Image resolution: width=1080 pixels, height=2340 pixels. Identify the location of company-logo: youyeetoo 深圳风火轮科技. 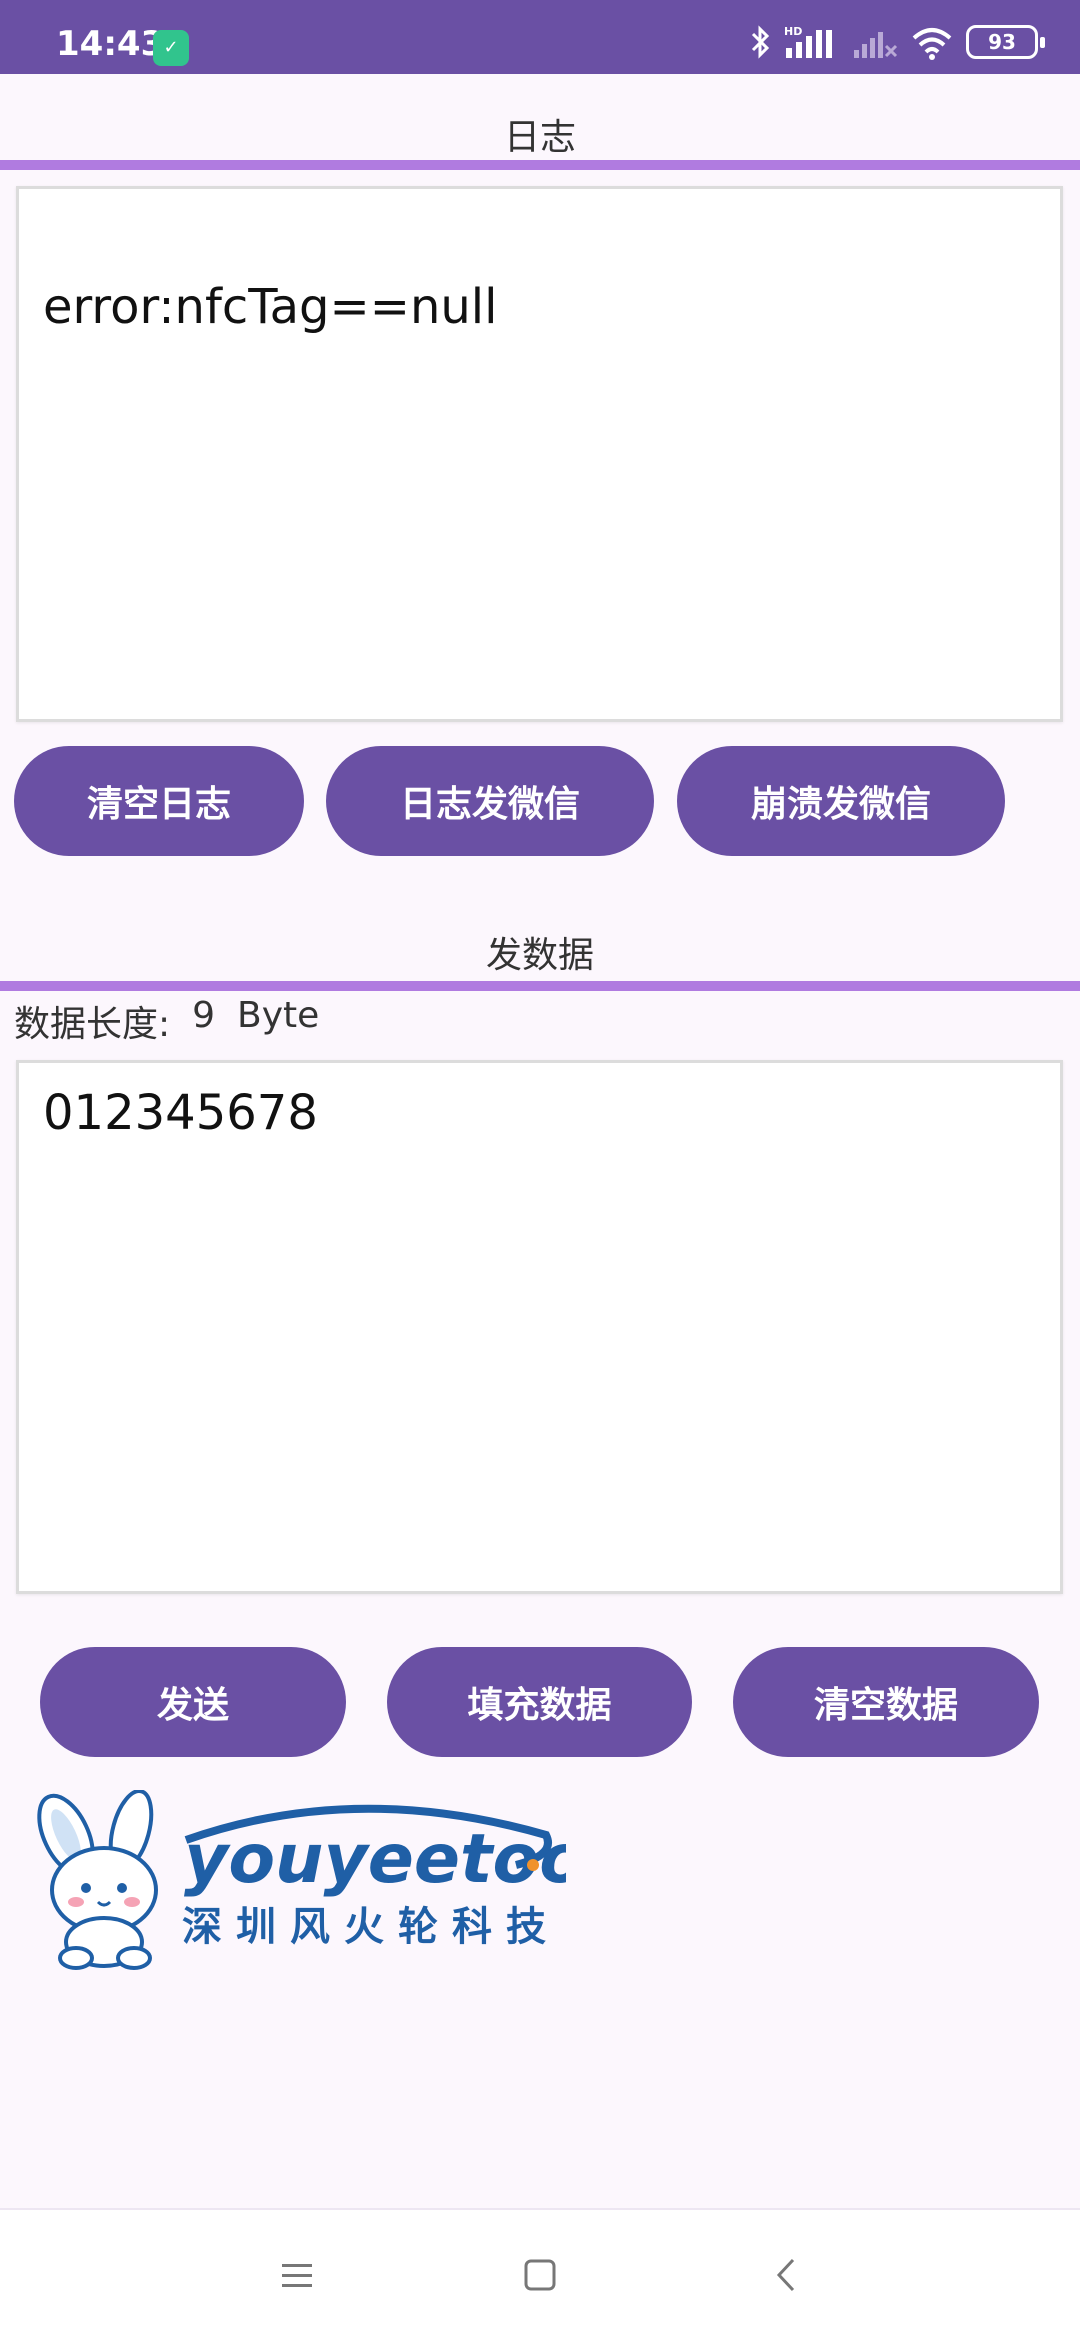
(306, 1879).